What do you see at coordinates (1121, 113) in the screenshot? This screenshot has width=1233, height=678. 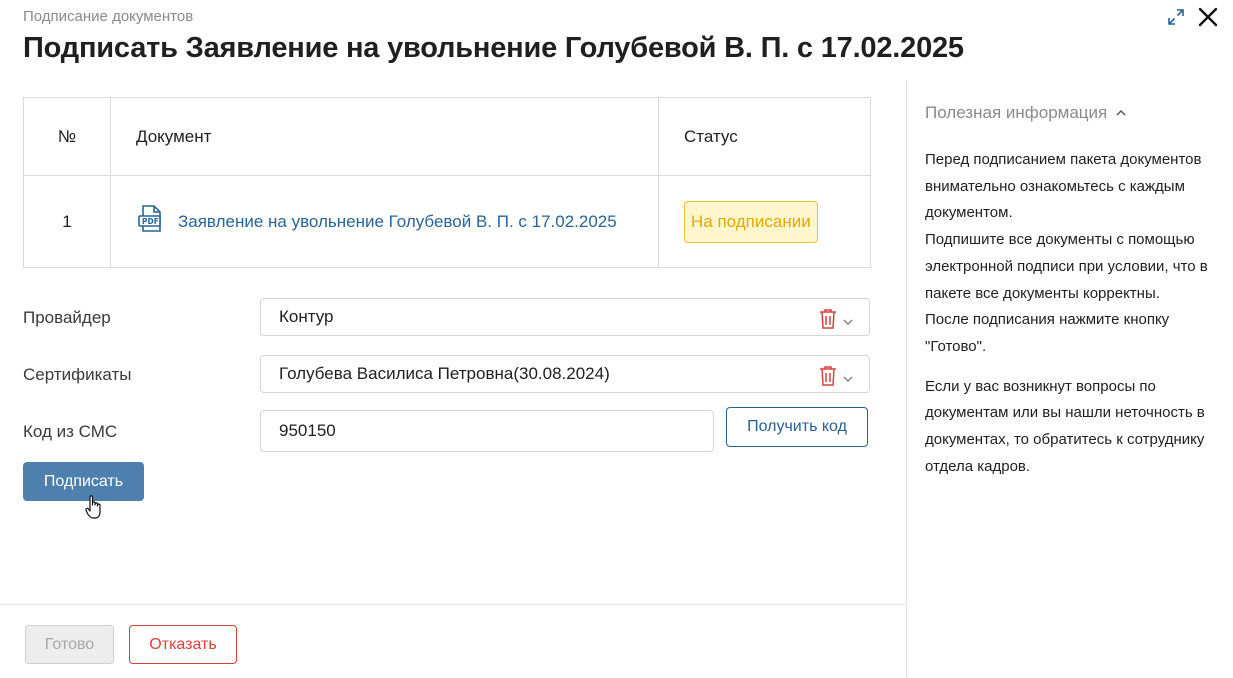 I see `chevron-up-icon` at bounding box center [1121, 113].